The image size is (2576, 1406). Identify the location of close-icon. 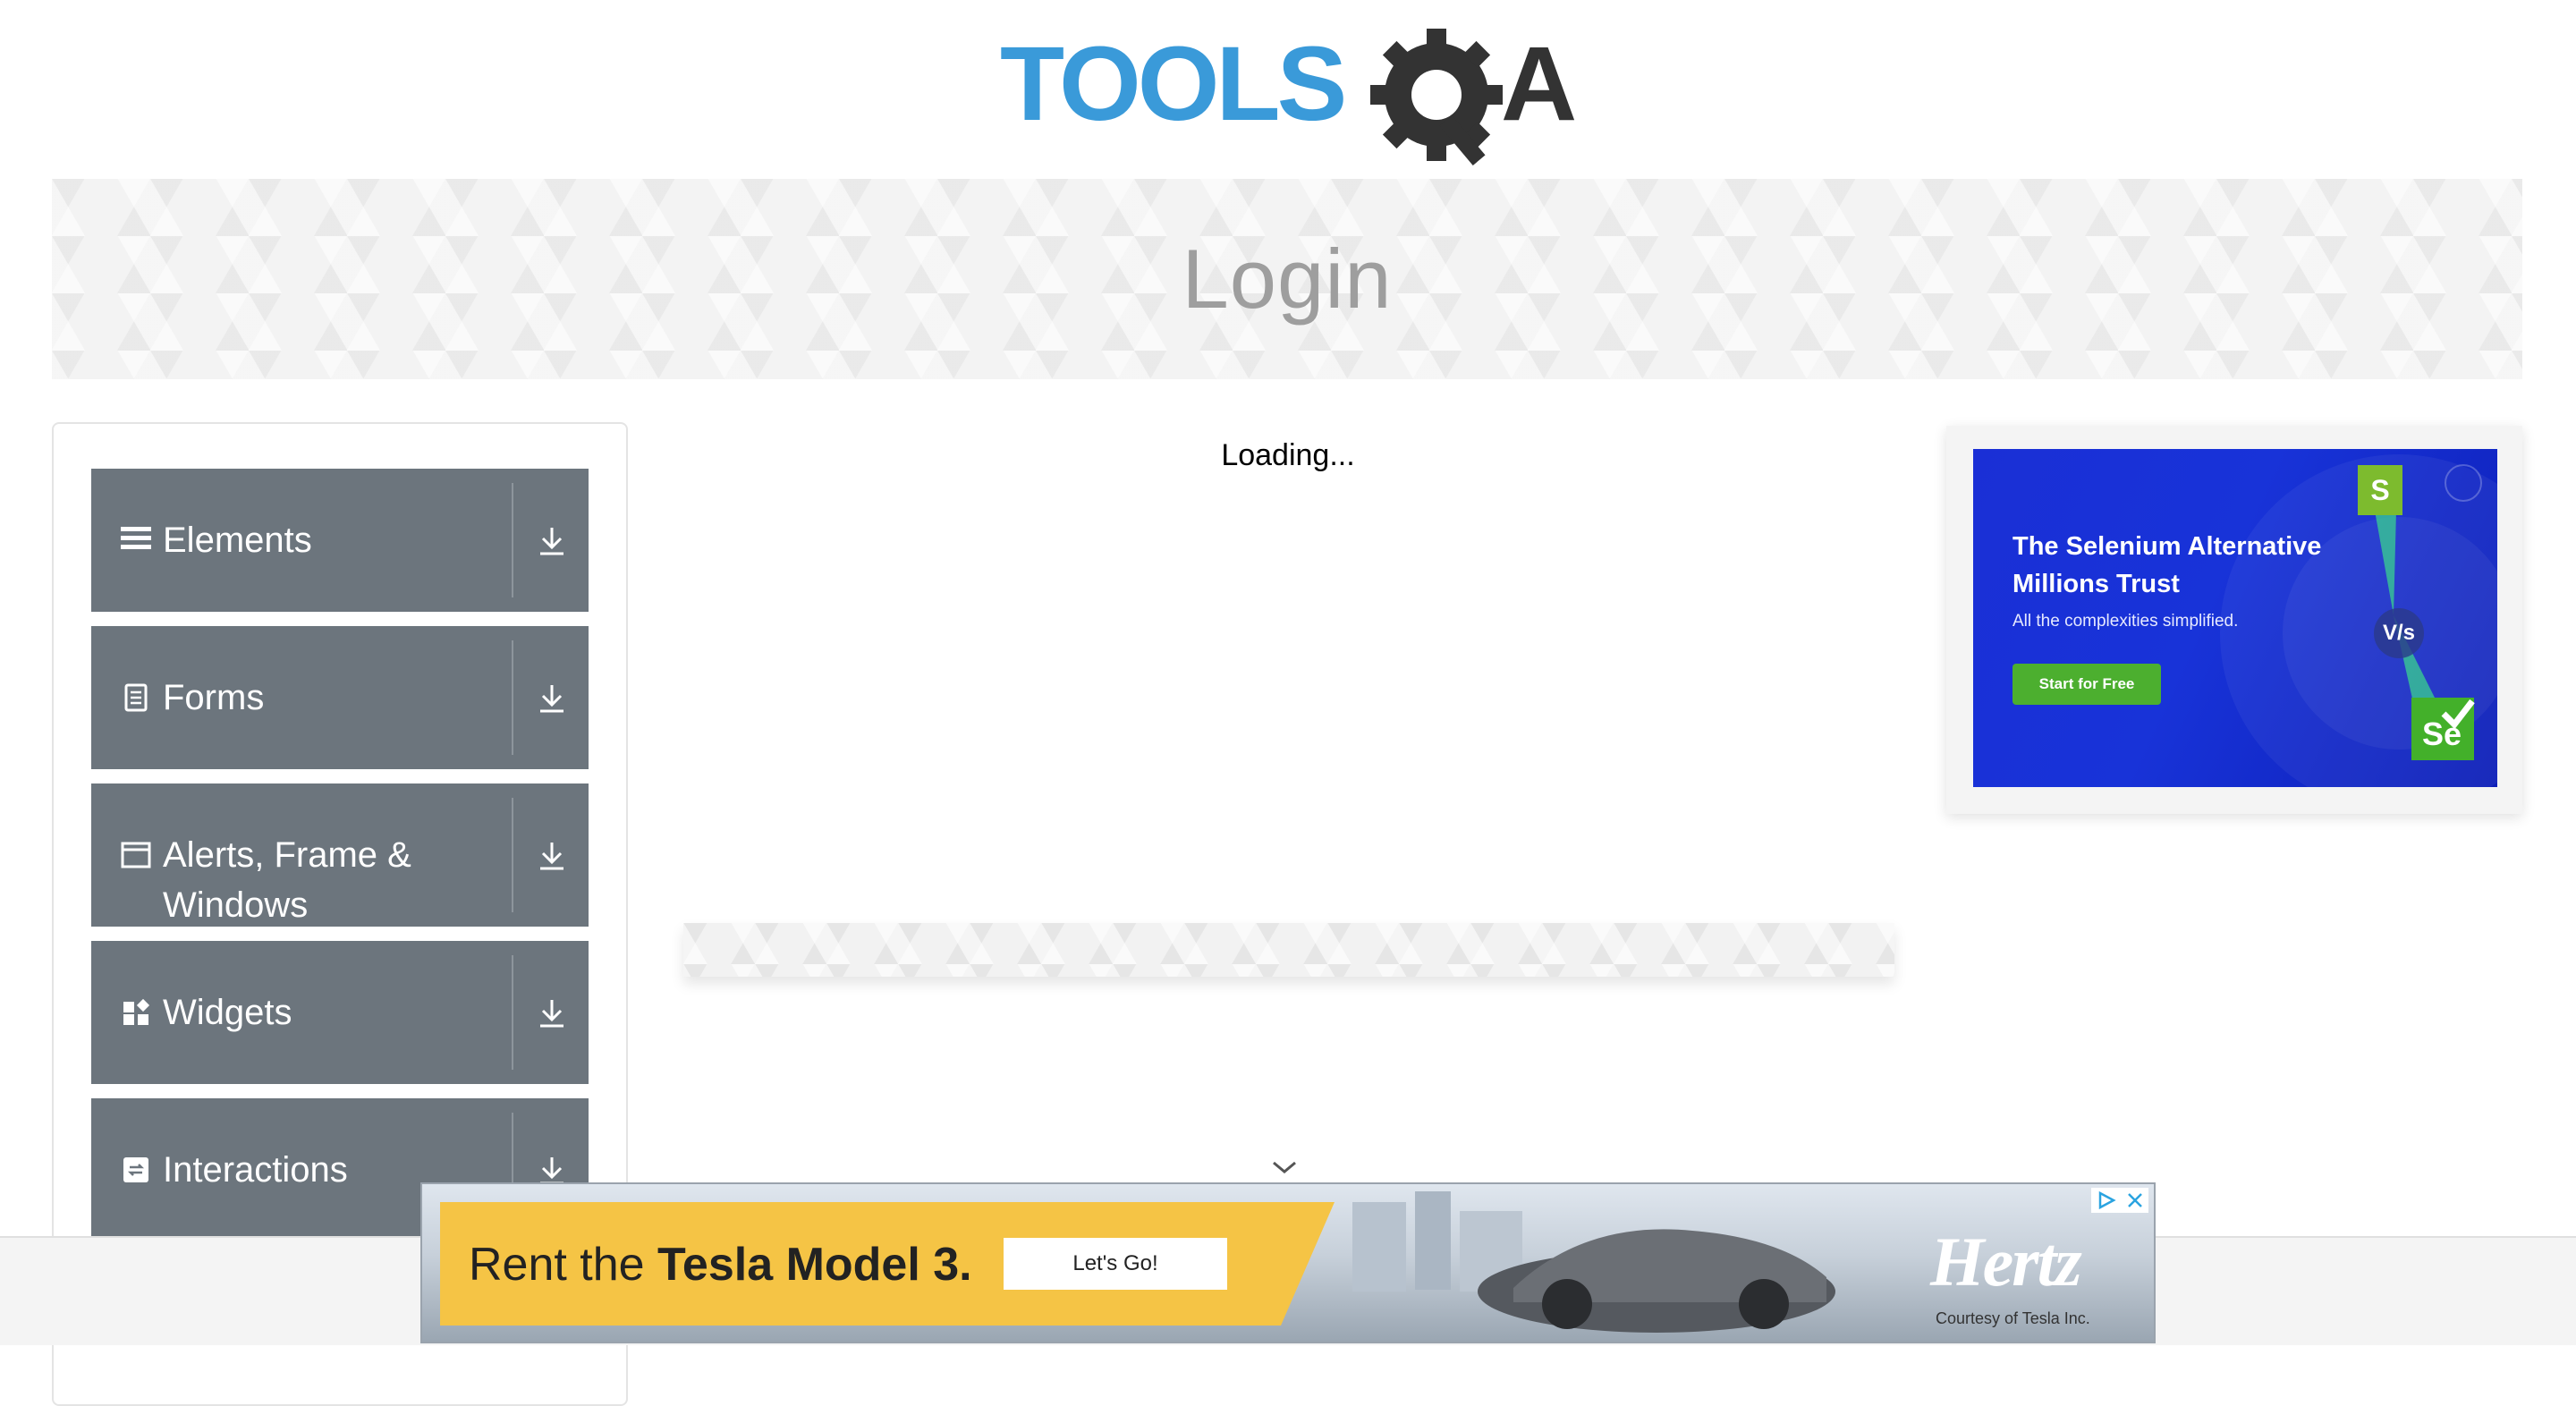
(2135, 1200).